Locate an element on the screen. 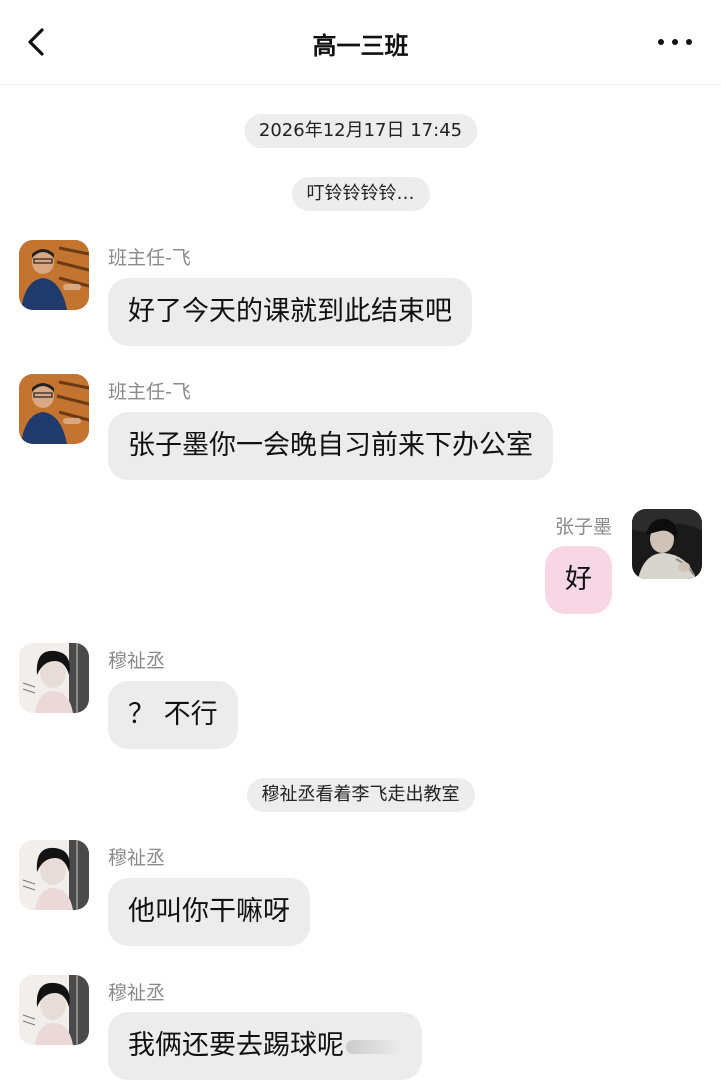 This screenshot has width=721, height=1090. message-bubble: 好了今天的课就到此结束吧 is located at coordinates (290, 312).